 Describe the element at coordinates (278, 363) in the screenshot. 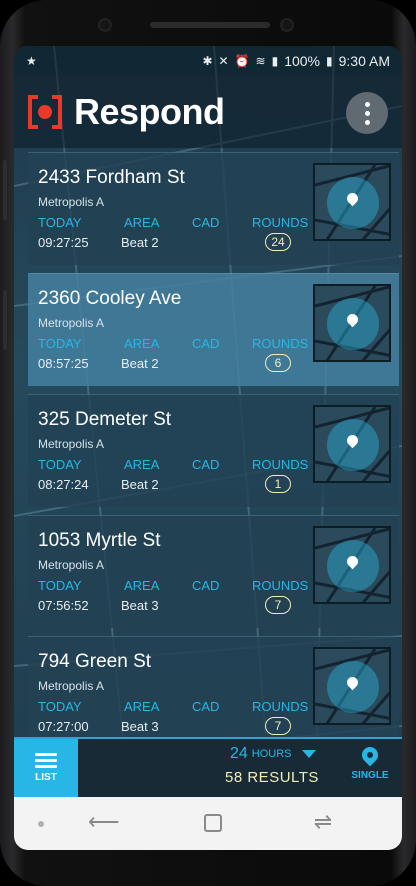

I see `rounds-badge: 6` at that location.